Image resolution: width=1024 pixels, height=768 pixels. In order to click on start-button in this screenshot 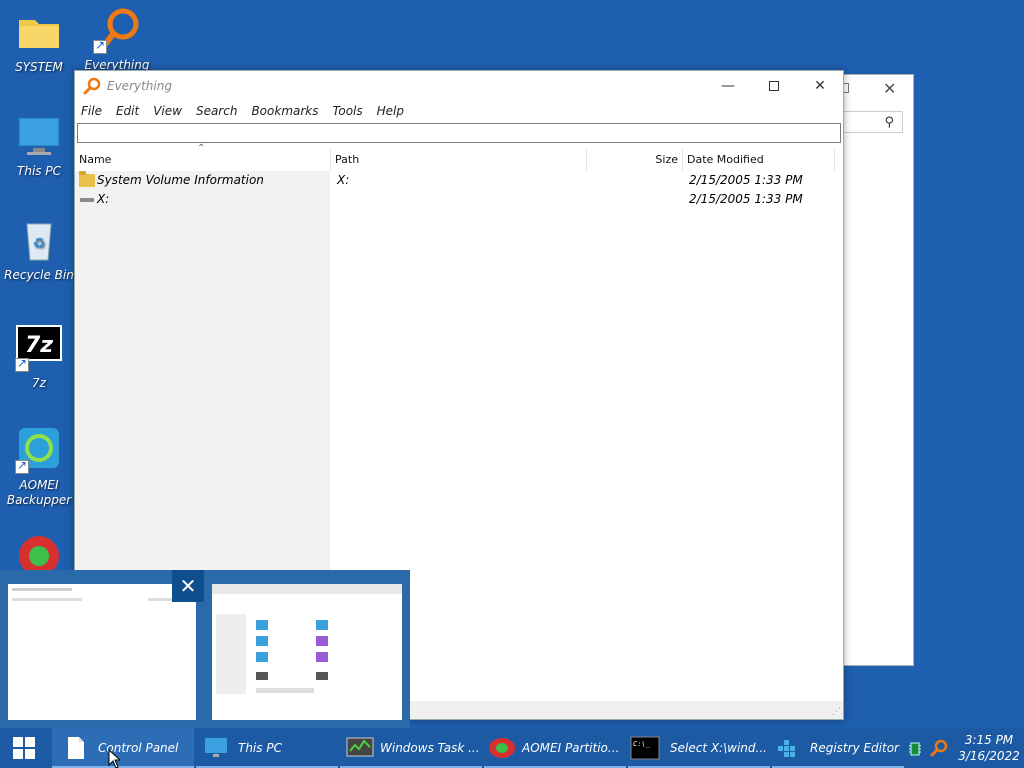, I will do `click(24, 748)`.